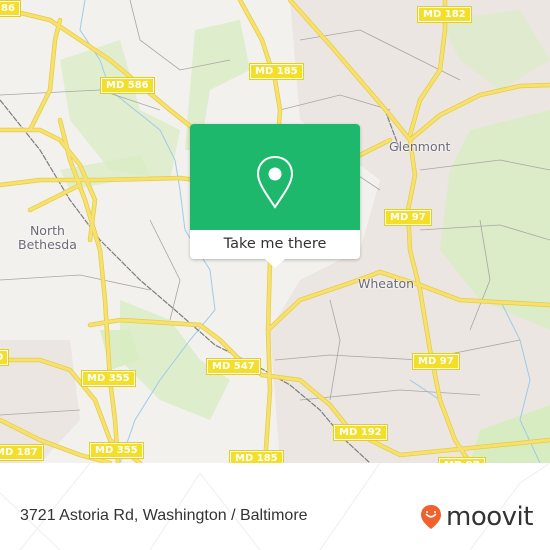 The image size is (550, 550). What do you see at coordinates (164, 515) in the screenshot?
I see `address-text: 3721 Astoria Rd, Washington / Baltimore` at bounding box center [164, 515].